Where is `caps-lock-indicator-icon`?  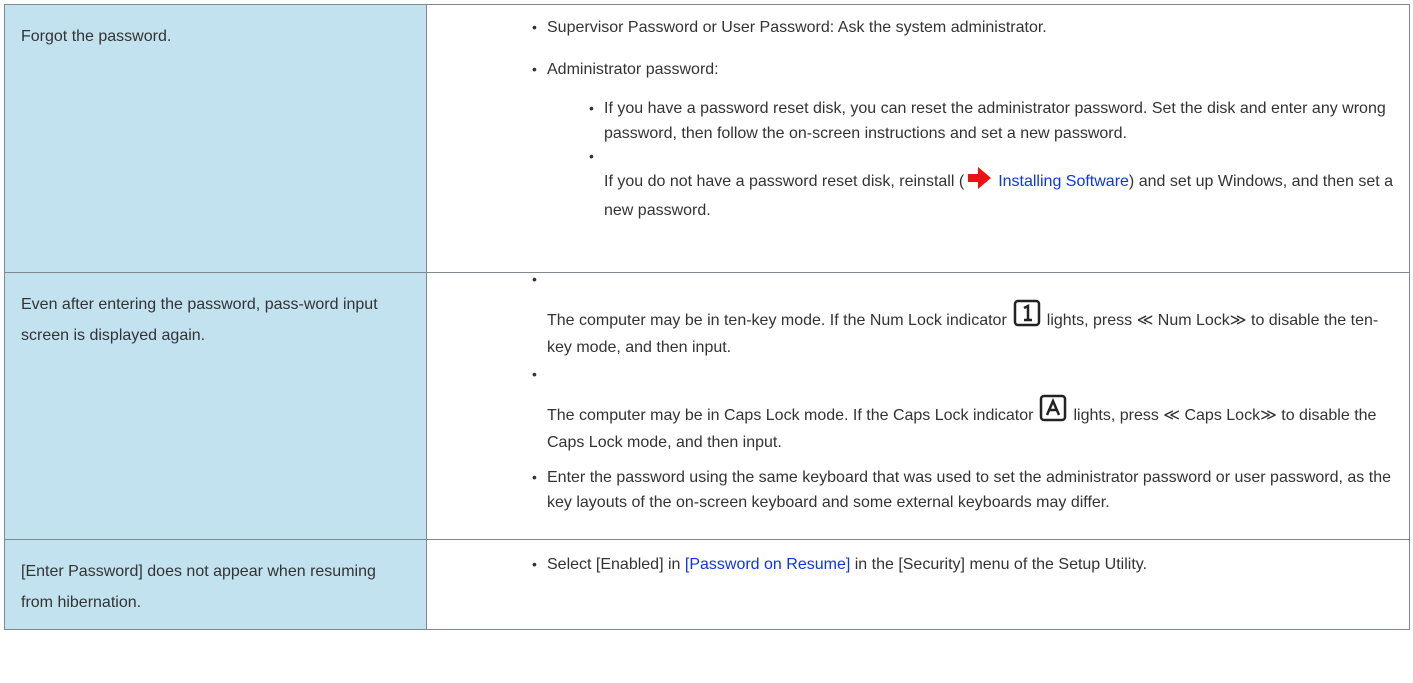
caps-lock-indicator-icon is located at coordinates (1053, 412).